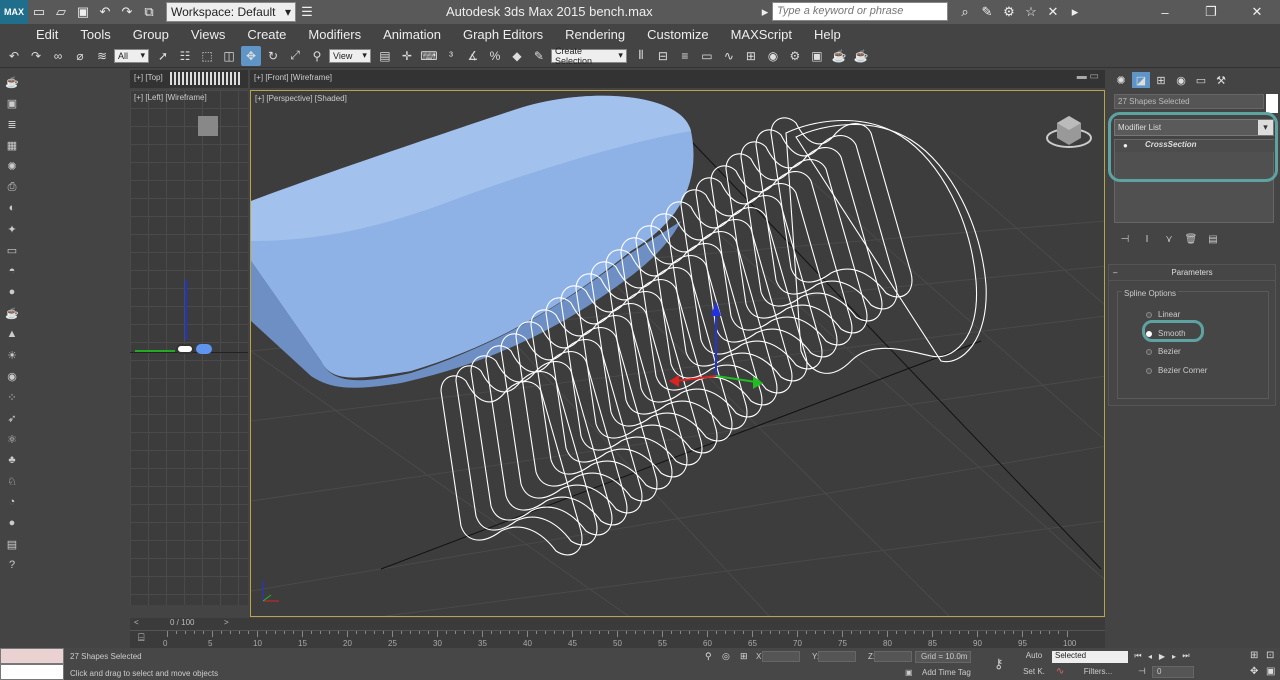  I want to click on y-coordinate-field, so click(837, 656).